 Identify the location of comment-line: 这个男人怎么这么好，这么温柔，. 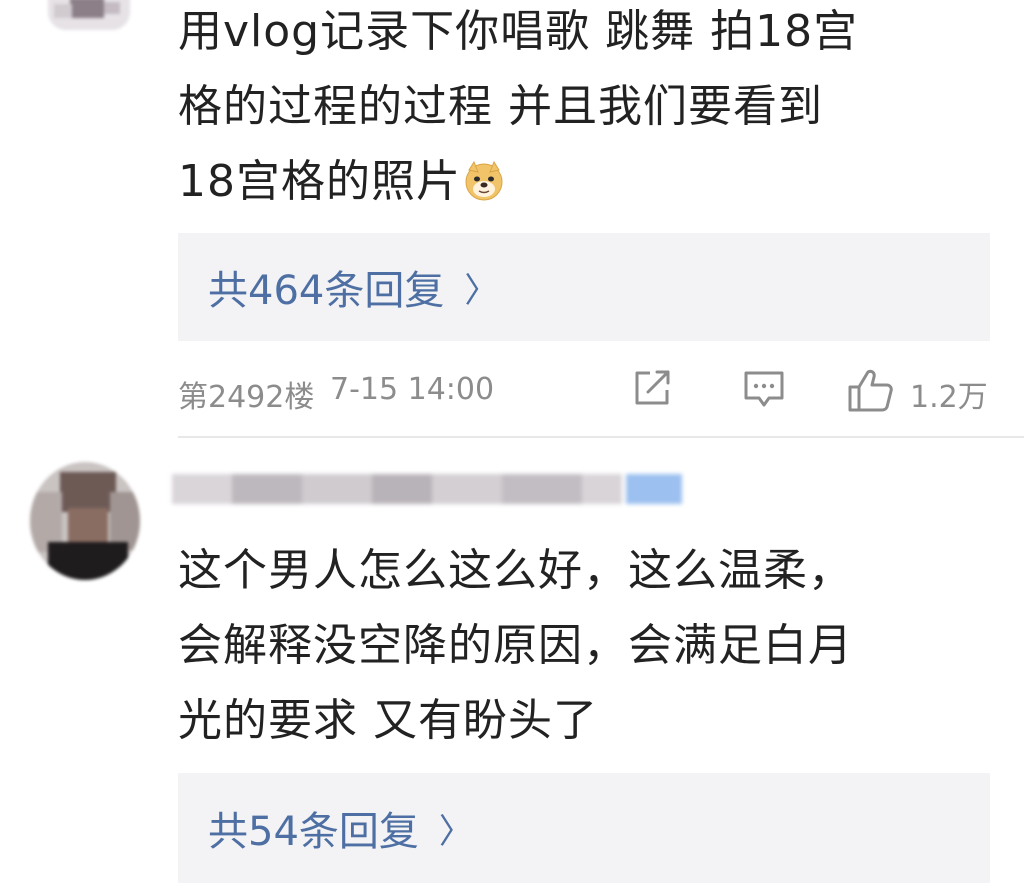
(515, 570).